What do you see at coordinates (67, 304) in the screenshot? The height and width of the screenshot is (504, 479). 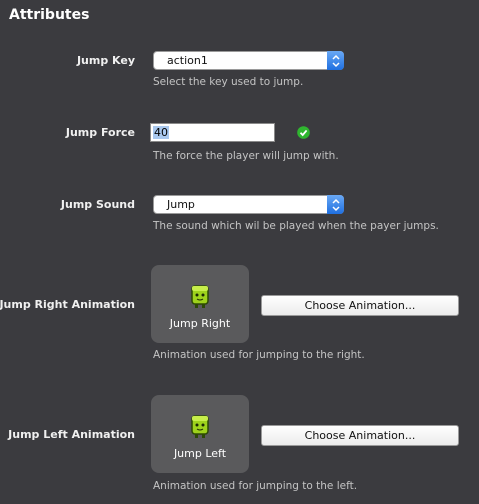 I see `jump-right-label: Jump Right Animation` at bounding box center [67, 304].